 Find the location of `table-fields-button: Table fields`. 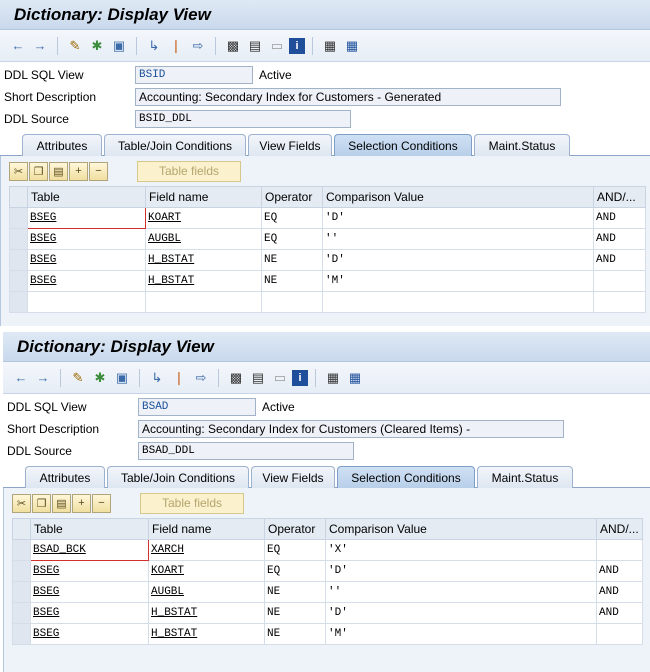

table-fields-button: Table fields is located at coordinates (189, 171).